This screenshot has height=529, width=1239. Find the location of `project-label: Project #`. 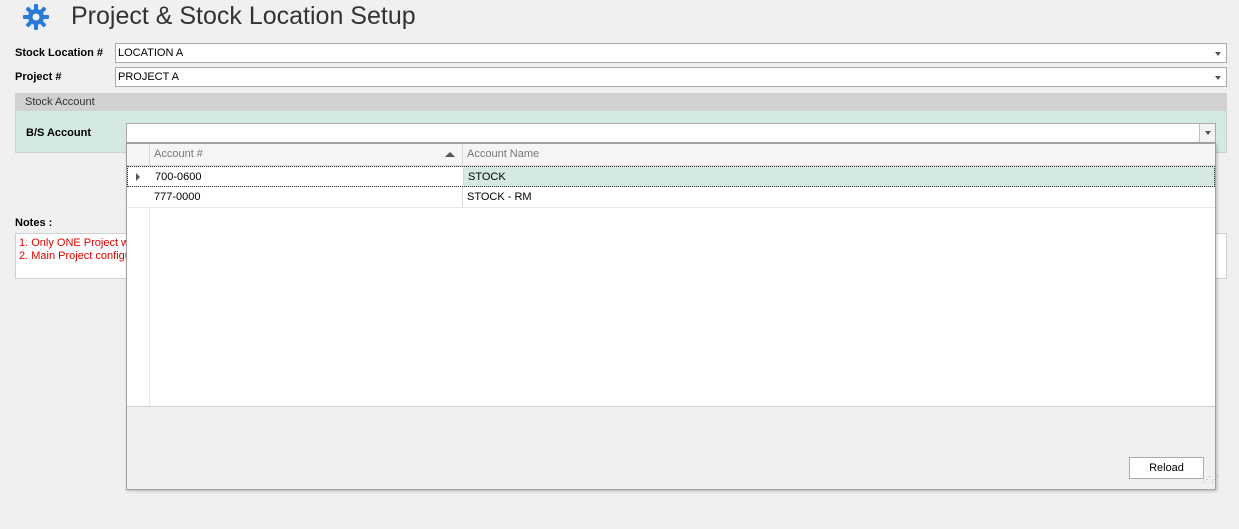

project-label: Project # is located at coordinates (38, 77).